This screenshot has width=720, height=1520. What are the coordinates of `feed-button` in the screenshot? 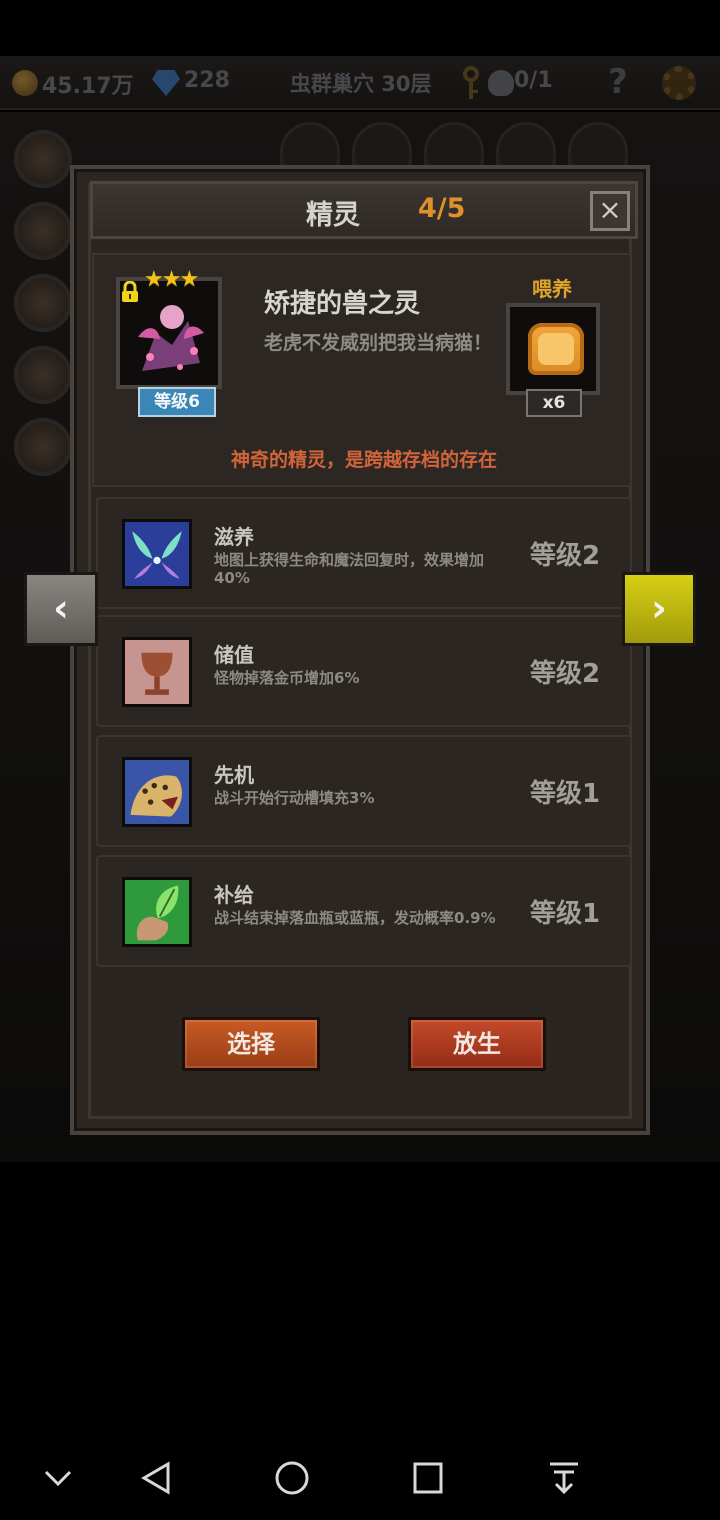 It's located at (553, 349).